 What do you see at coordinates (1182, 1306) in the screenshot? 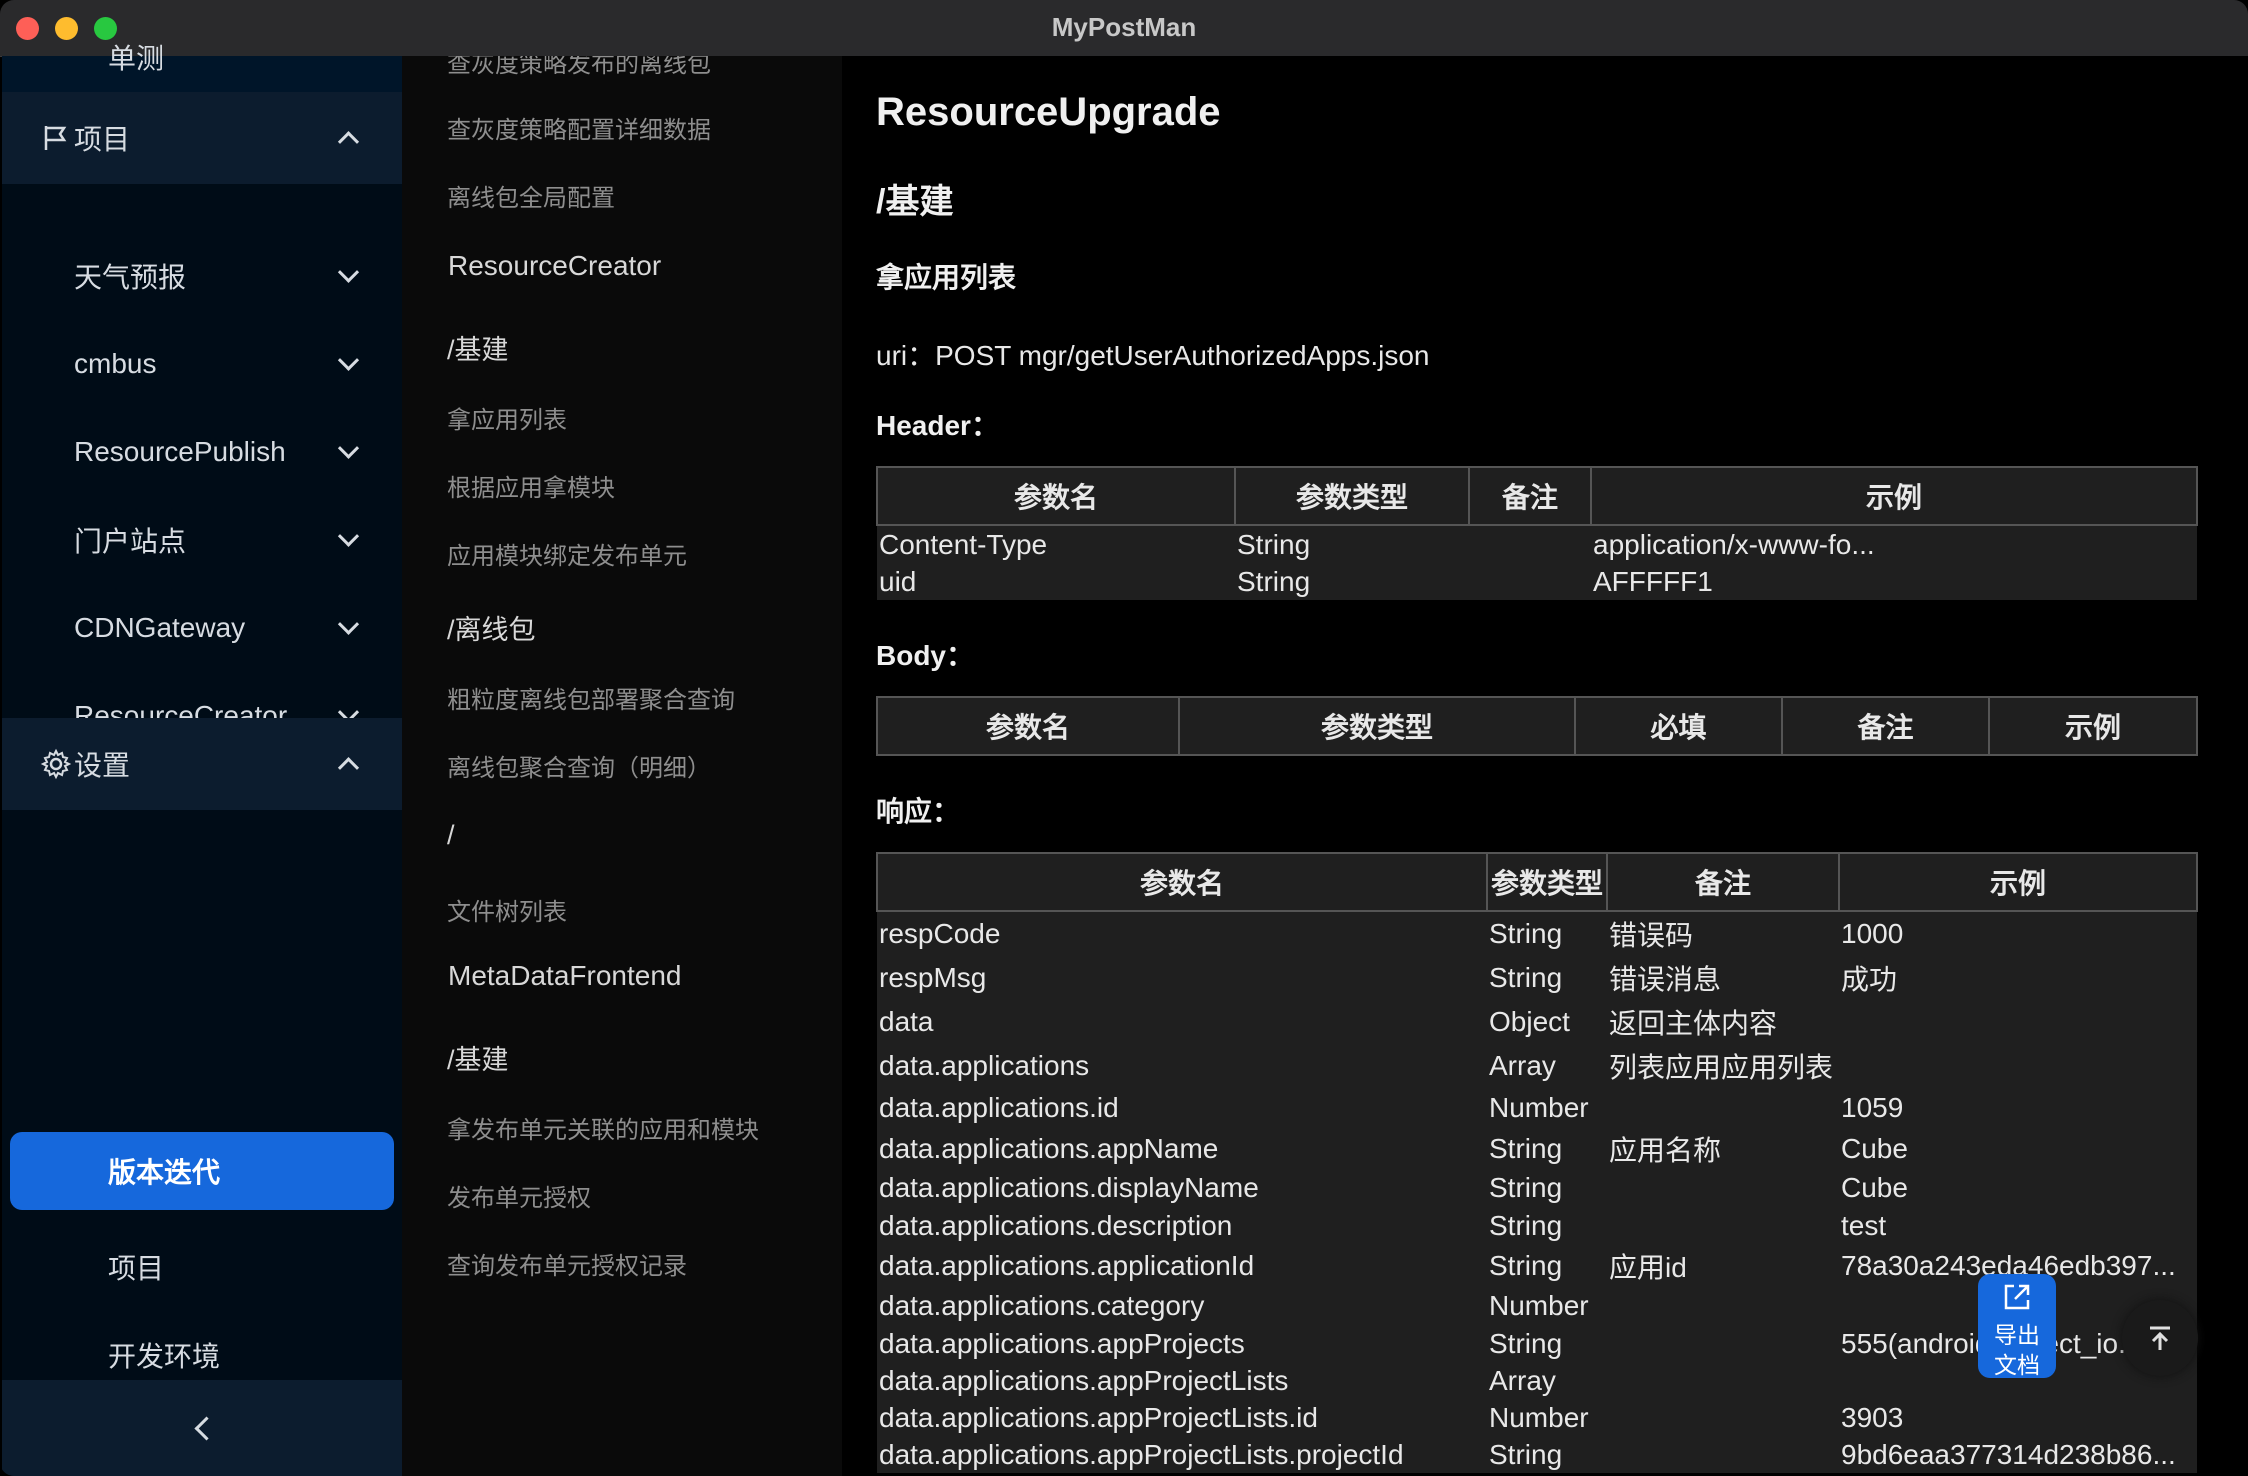
I see `table-cell: data.applications.category` at bounding box center [1182, 1306].